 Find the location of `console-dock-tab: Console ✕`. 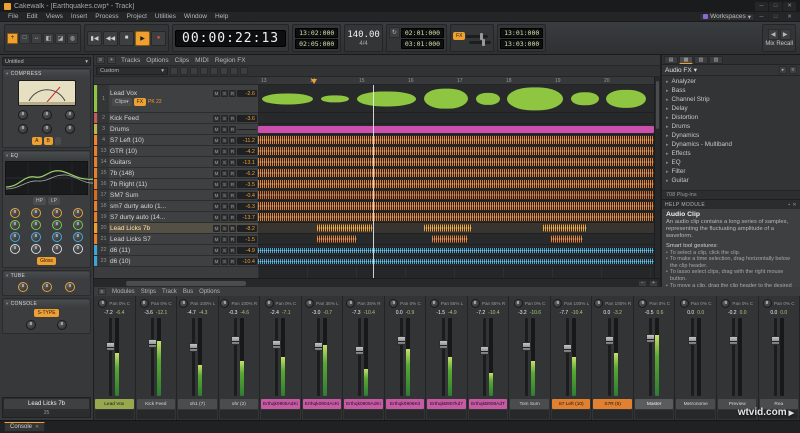

console-dock-tab: Console ✕ is located at coordinates (25, 427).